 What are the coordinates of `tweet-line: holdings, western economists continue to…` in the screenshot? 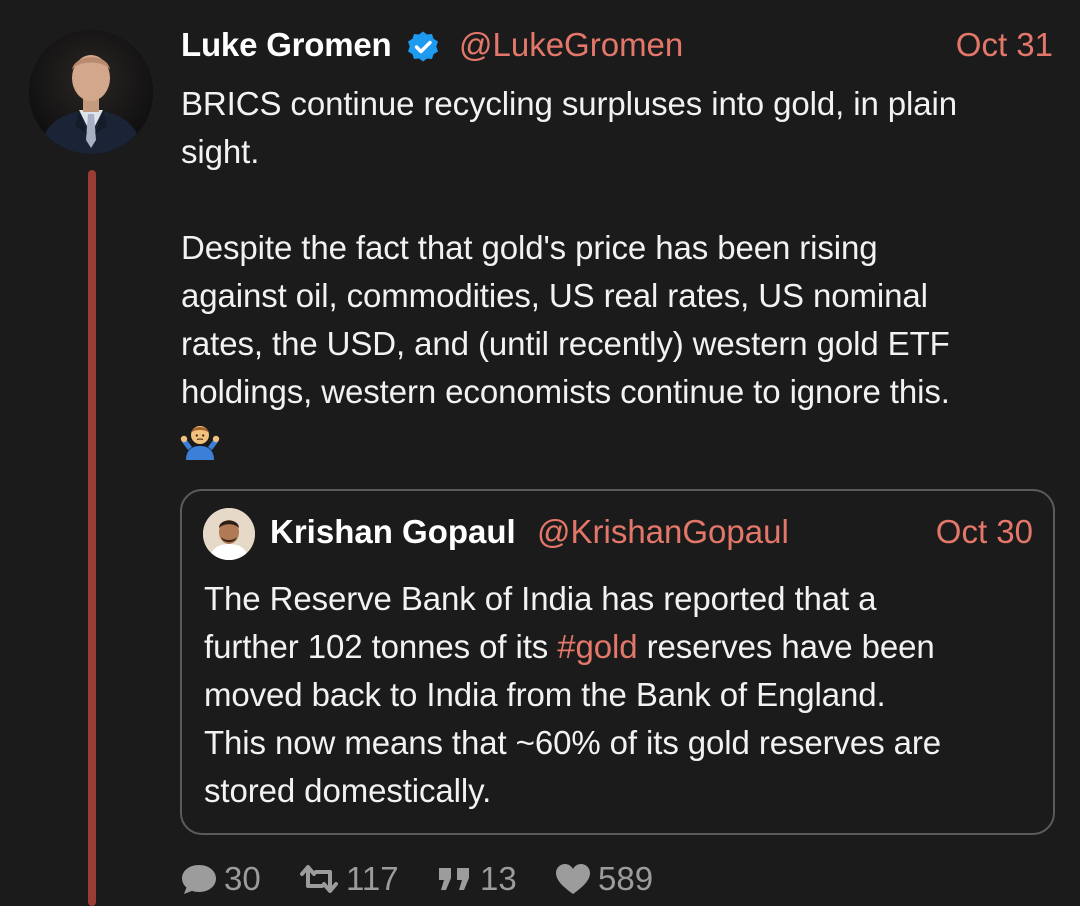 It's located at (565, 391).